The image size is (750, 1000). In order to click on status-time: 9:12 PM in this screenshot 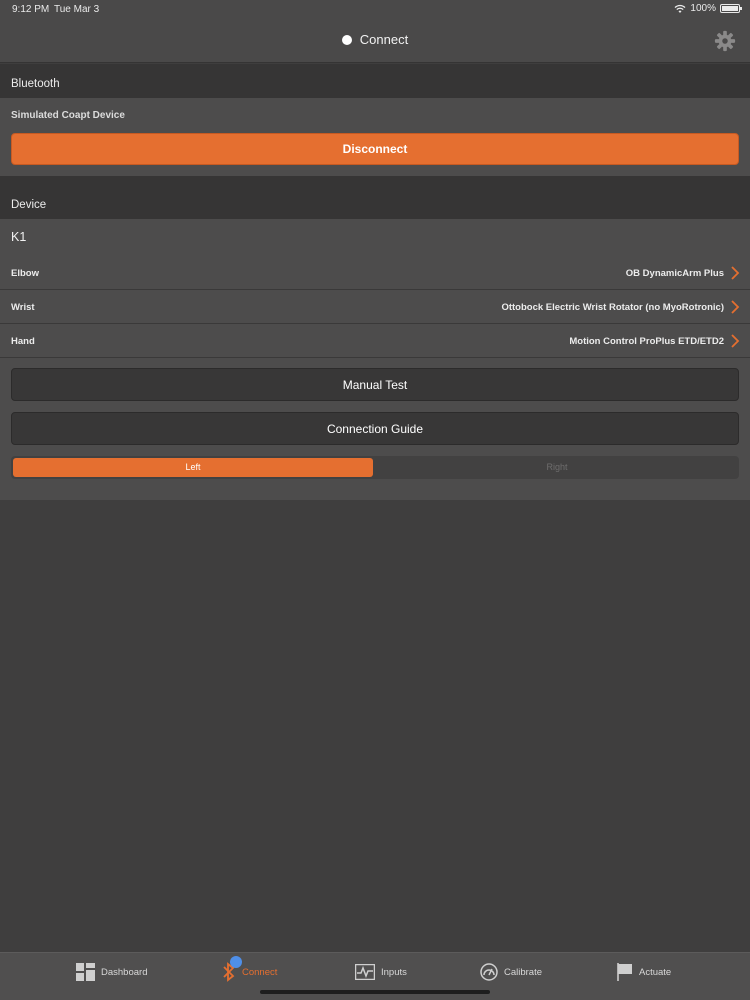, I will do `click(31, 9)`.